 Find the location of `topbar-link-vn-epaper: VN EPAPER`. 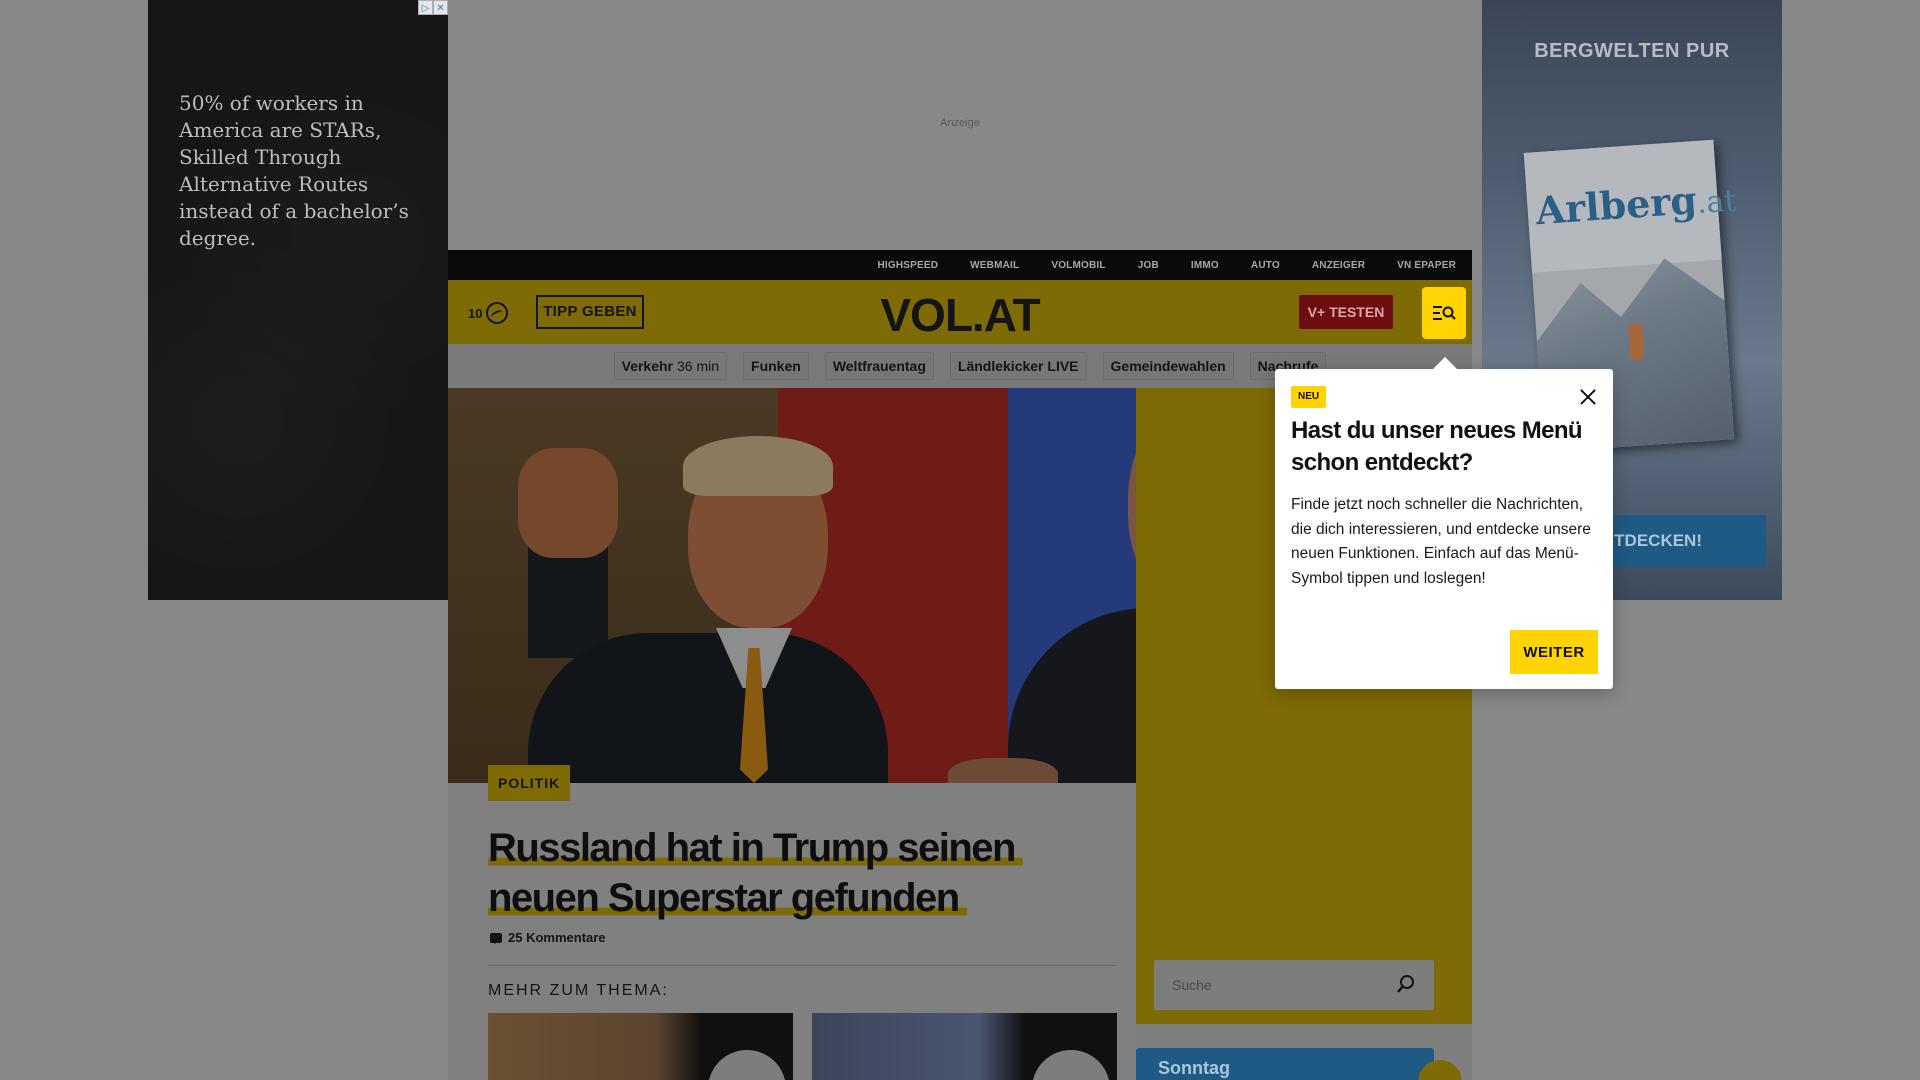

topbar-link-vn-epaper: VN EPAPER is located at coordinates (1426, 265).